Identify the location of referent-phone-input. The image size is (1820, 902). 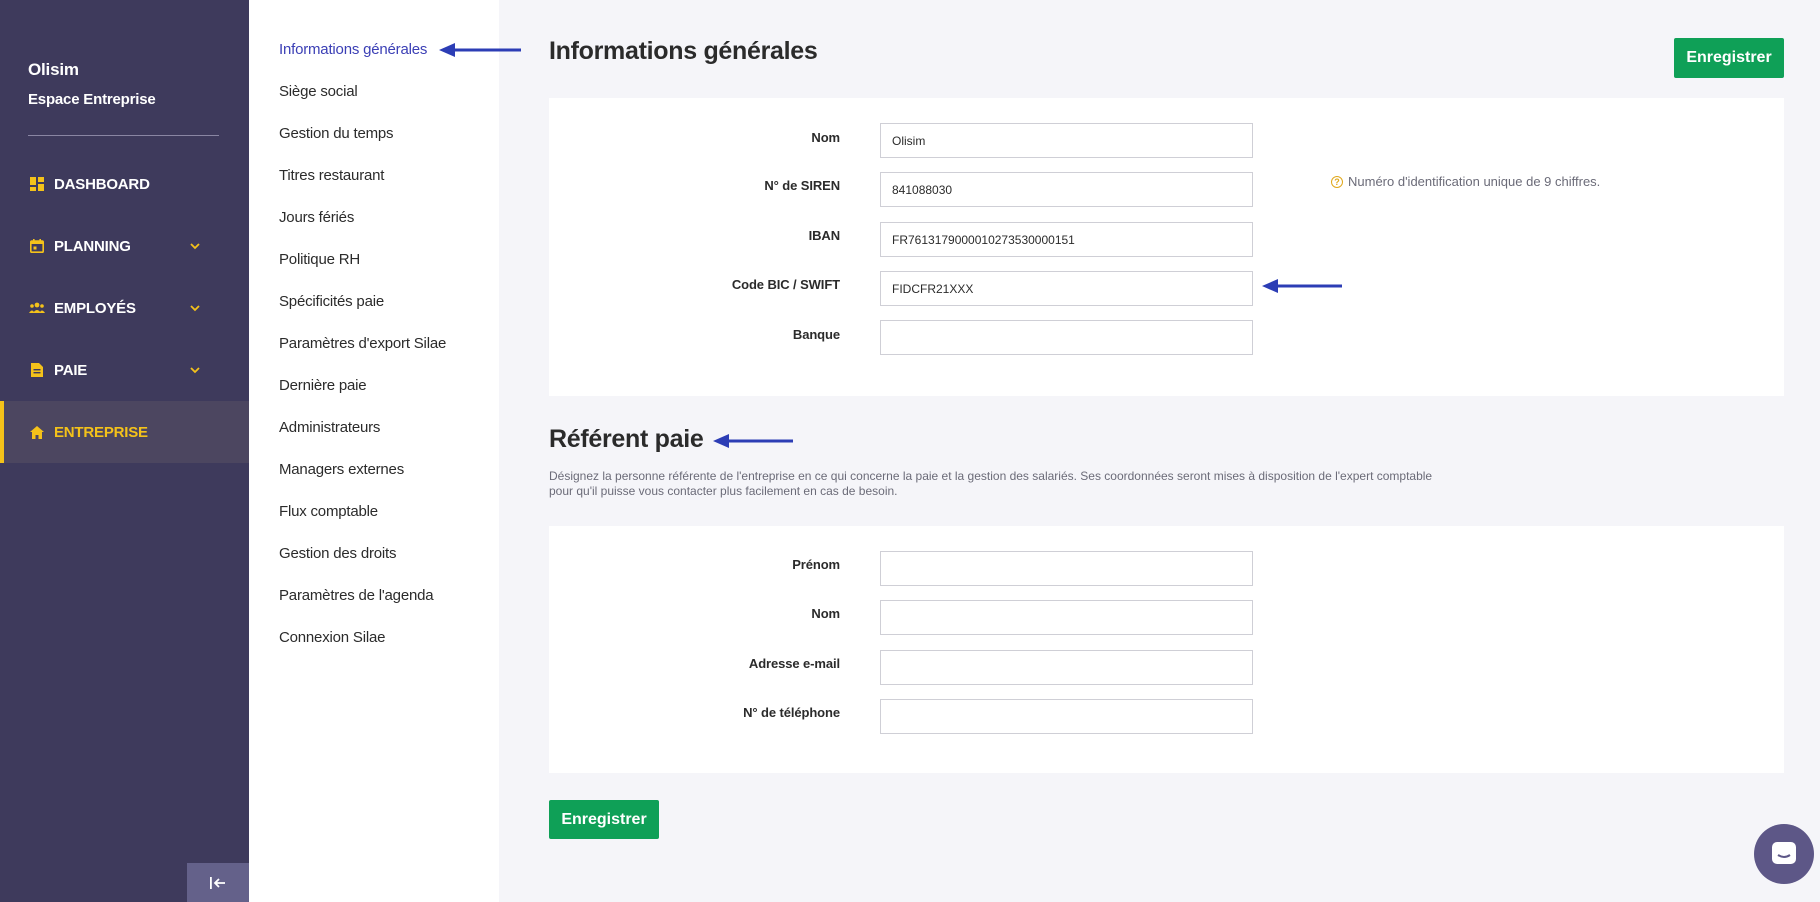
(1066, 716).